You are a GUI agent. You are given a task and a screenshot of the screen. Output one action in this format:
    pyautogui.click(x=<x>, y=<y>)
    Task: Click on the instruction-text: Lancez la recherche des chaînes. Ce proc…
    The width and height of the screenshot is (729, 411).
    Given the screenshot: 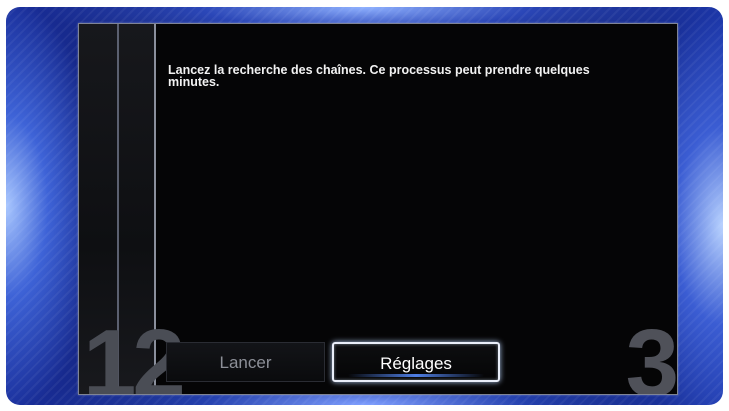 What is the action you would take?
    pyautogui.click(x=379, y=76)
    